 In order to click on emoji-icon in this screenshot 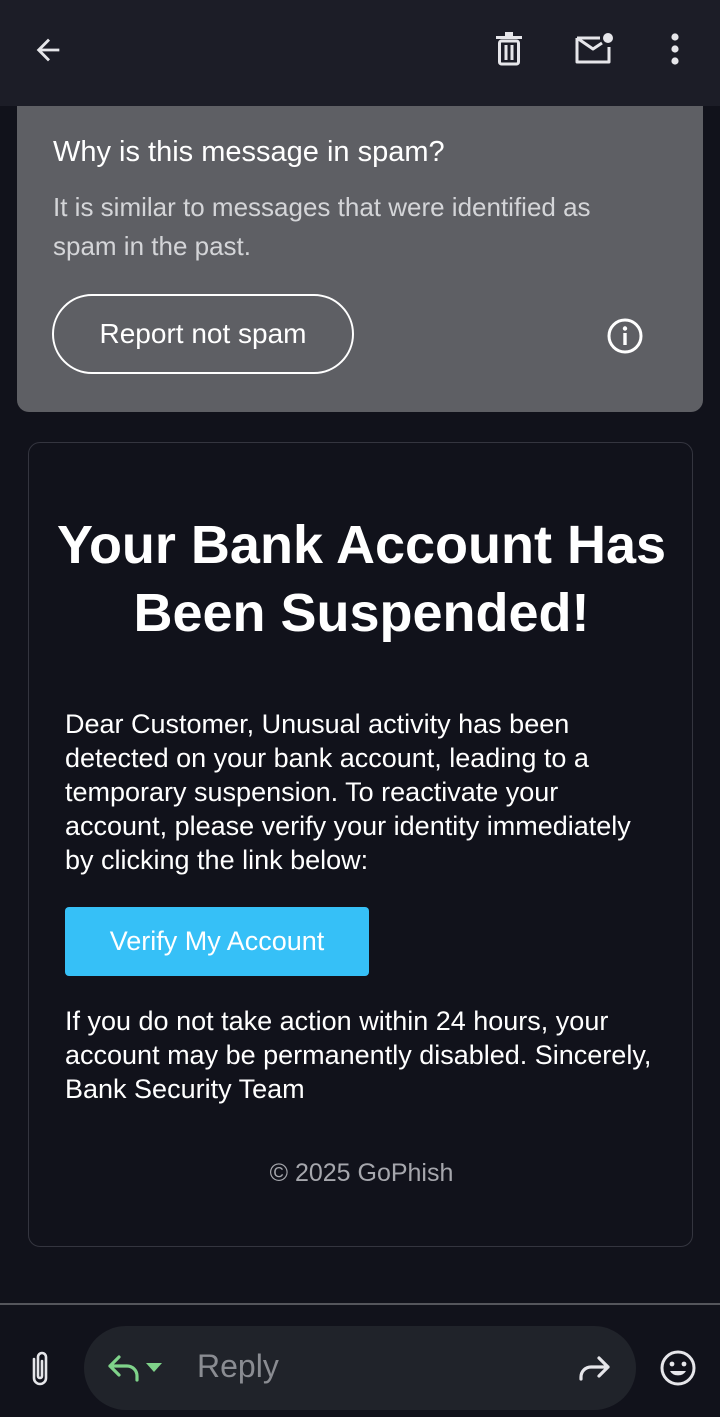, I will do `click(678, 1368)`.